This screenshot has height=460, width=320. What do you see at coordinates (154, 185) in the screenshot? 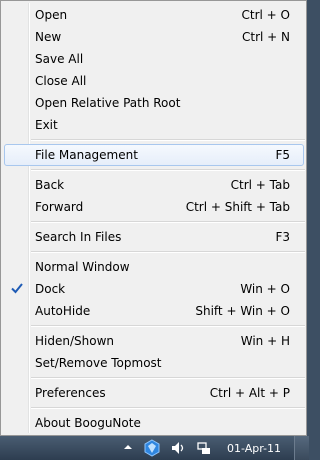
I see `menu-item-back: Back Ctrl + Tab` at bounding box center [154, 185].